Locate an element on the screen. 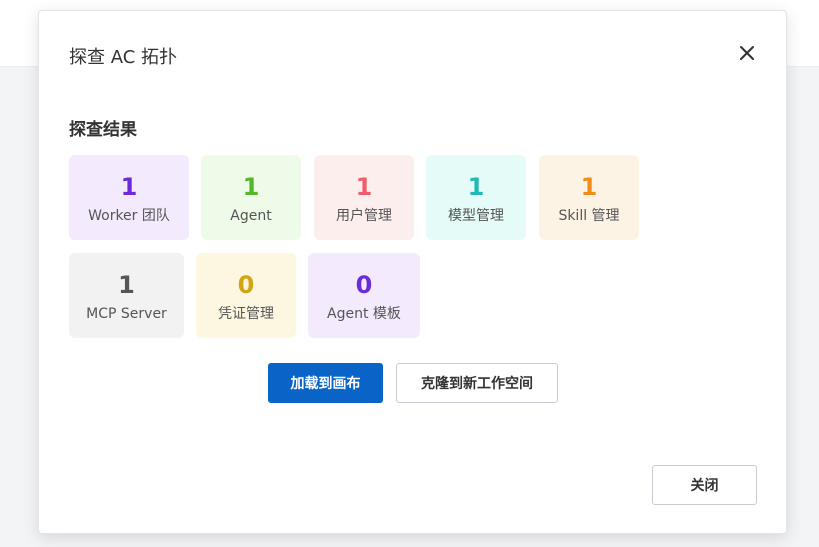  stat-label: MCP Server is located at coordinates (126, 314).